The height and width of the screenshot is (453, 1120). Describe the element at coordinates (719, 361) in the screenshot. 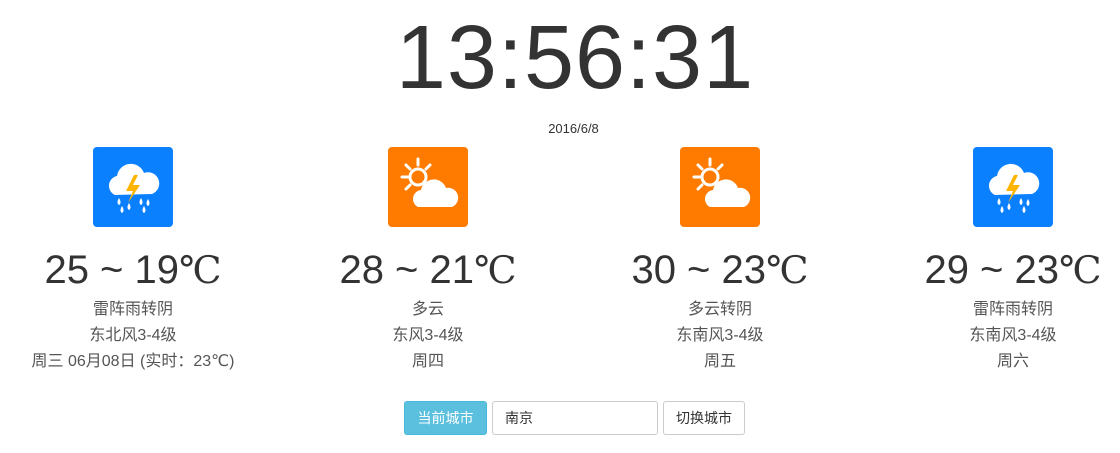

I see `day-label: 周五` at that location.